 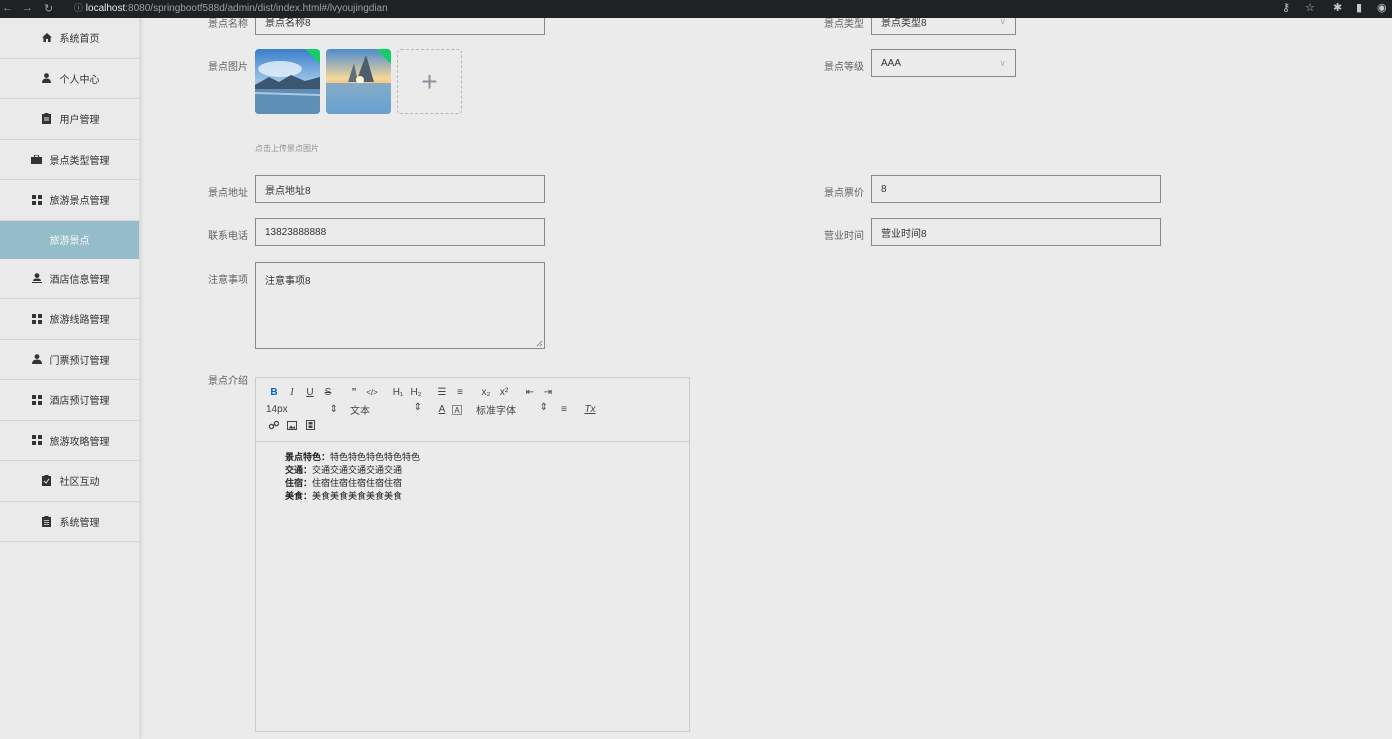 I want to click on content-line: 美食：美食美食美食美食美食, so click(x=344, y=496).